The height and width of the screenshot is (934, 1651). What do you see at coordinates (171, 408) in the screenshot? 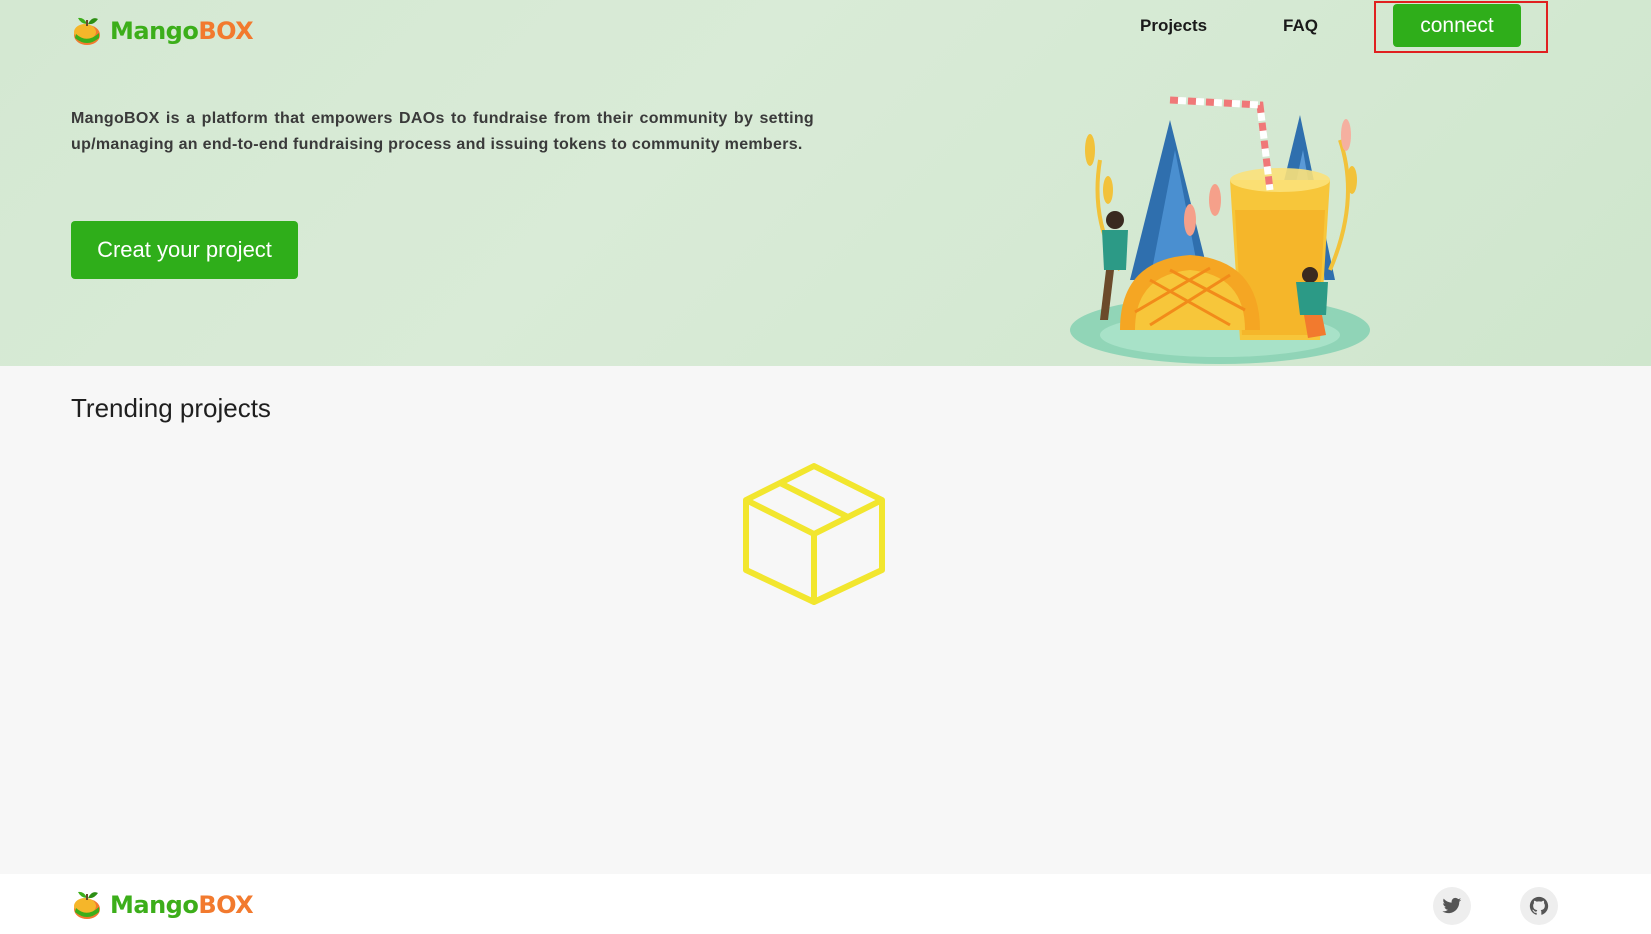
I see `trending-projects-title: Trending projects` at bounding box center [171, 408].